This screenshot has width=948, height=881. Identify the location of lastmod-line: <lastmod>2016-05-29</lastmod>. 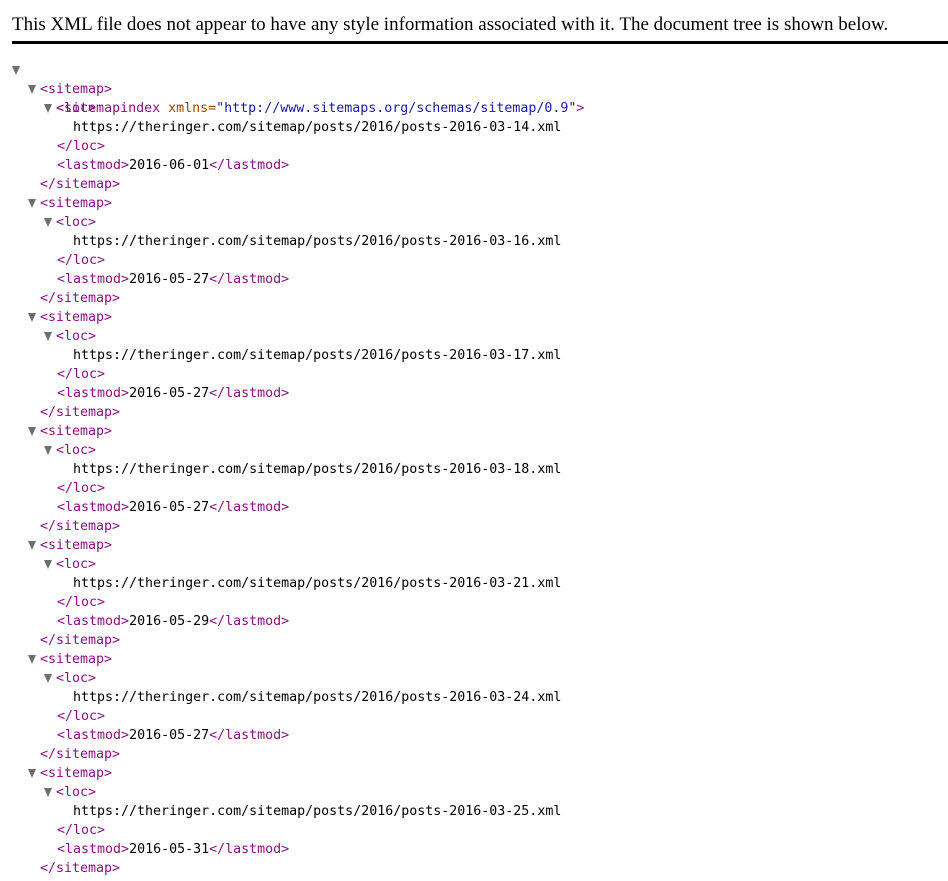
(173, 621).